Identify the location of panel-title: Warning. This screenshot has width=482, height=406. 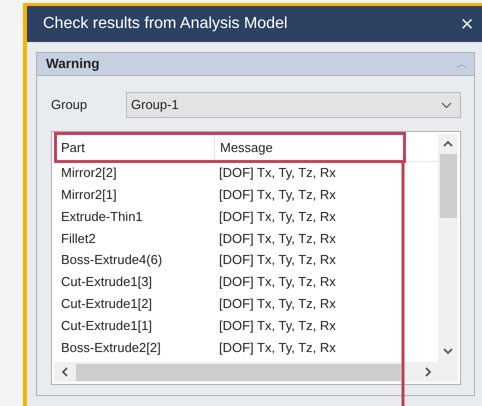
(73, 63).